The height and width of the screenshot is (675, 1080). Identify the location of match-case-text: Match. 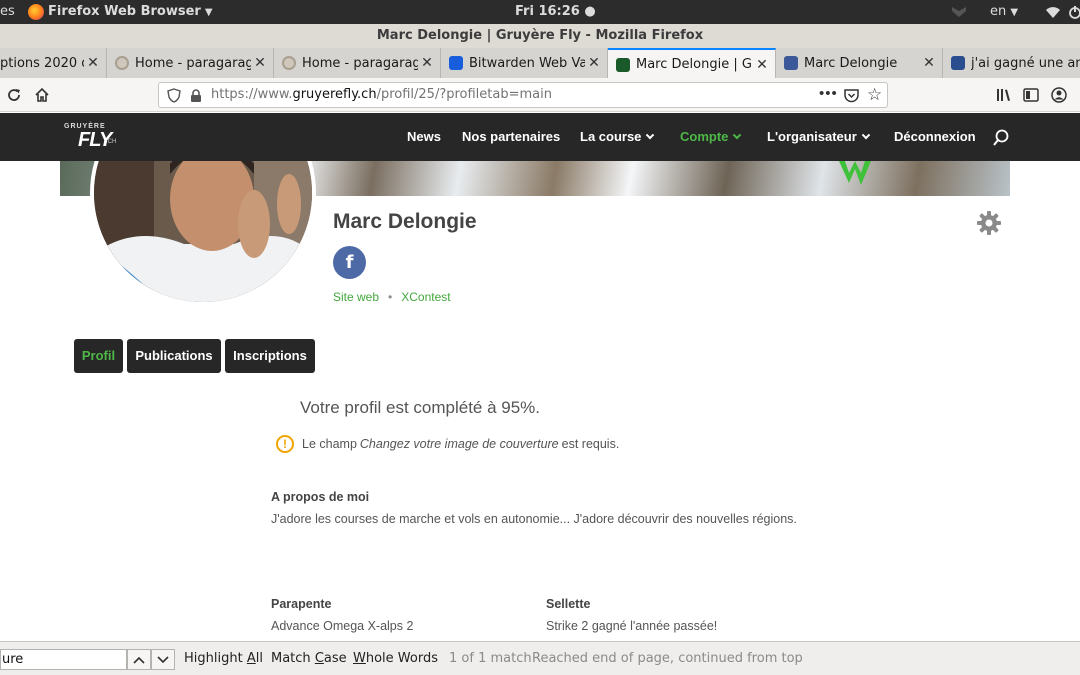
(293, 658).